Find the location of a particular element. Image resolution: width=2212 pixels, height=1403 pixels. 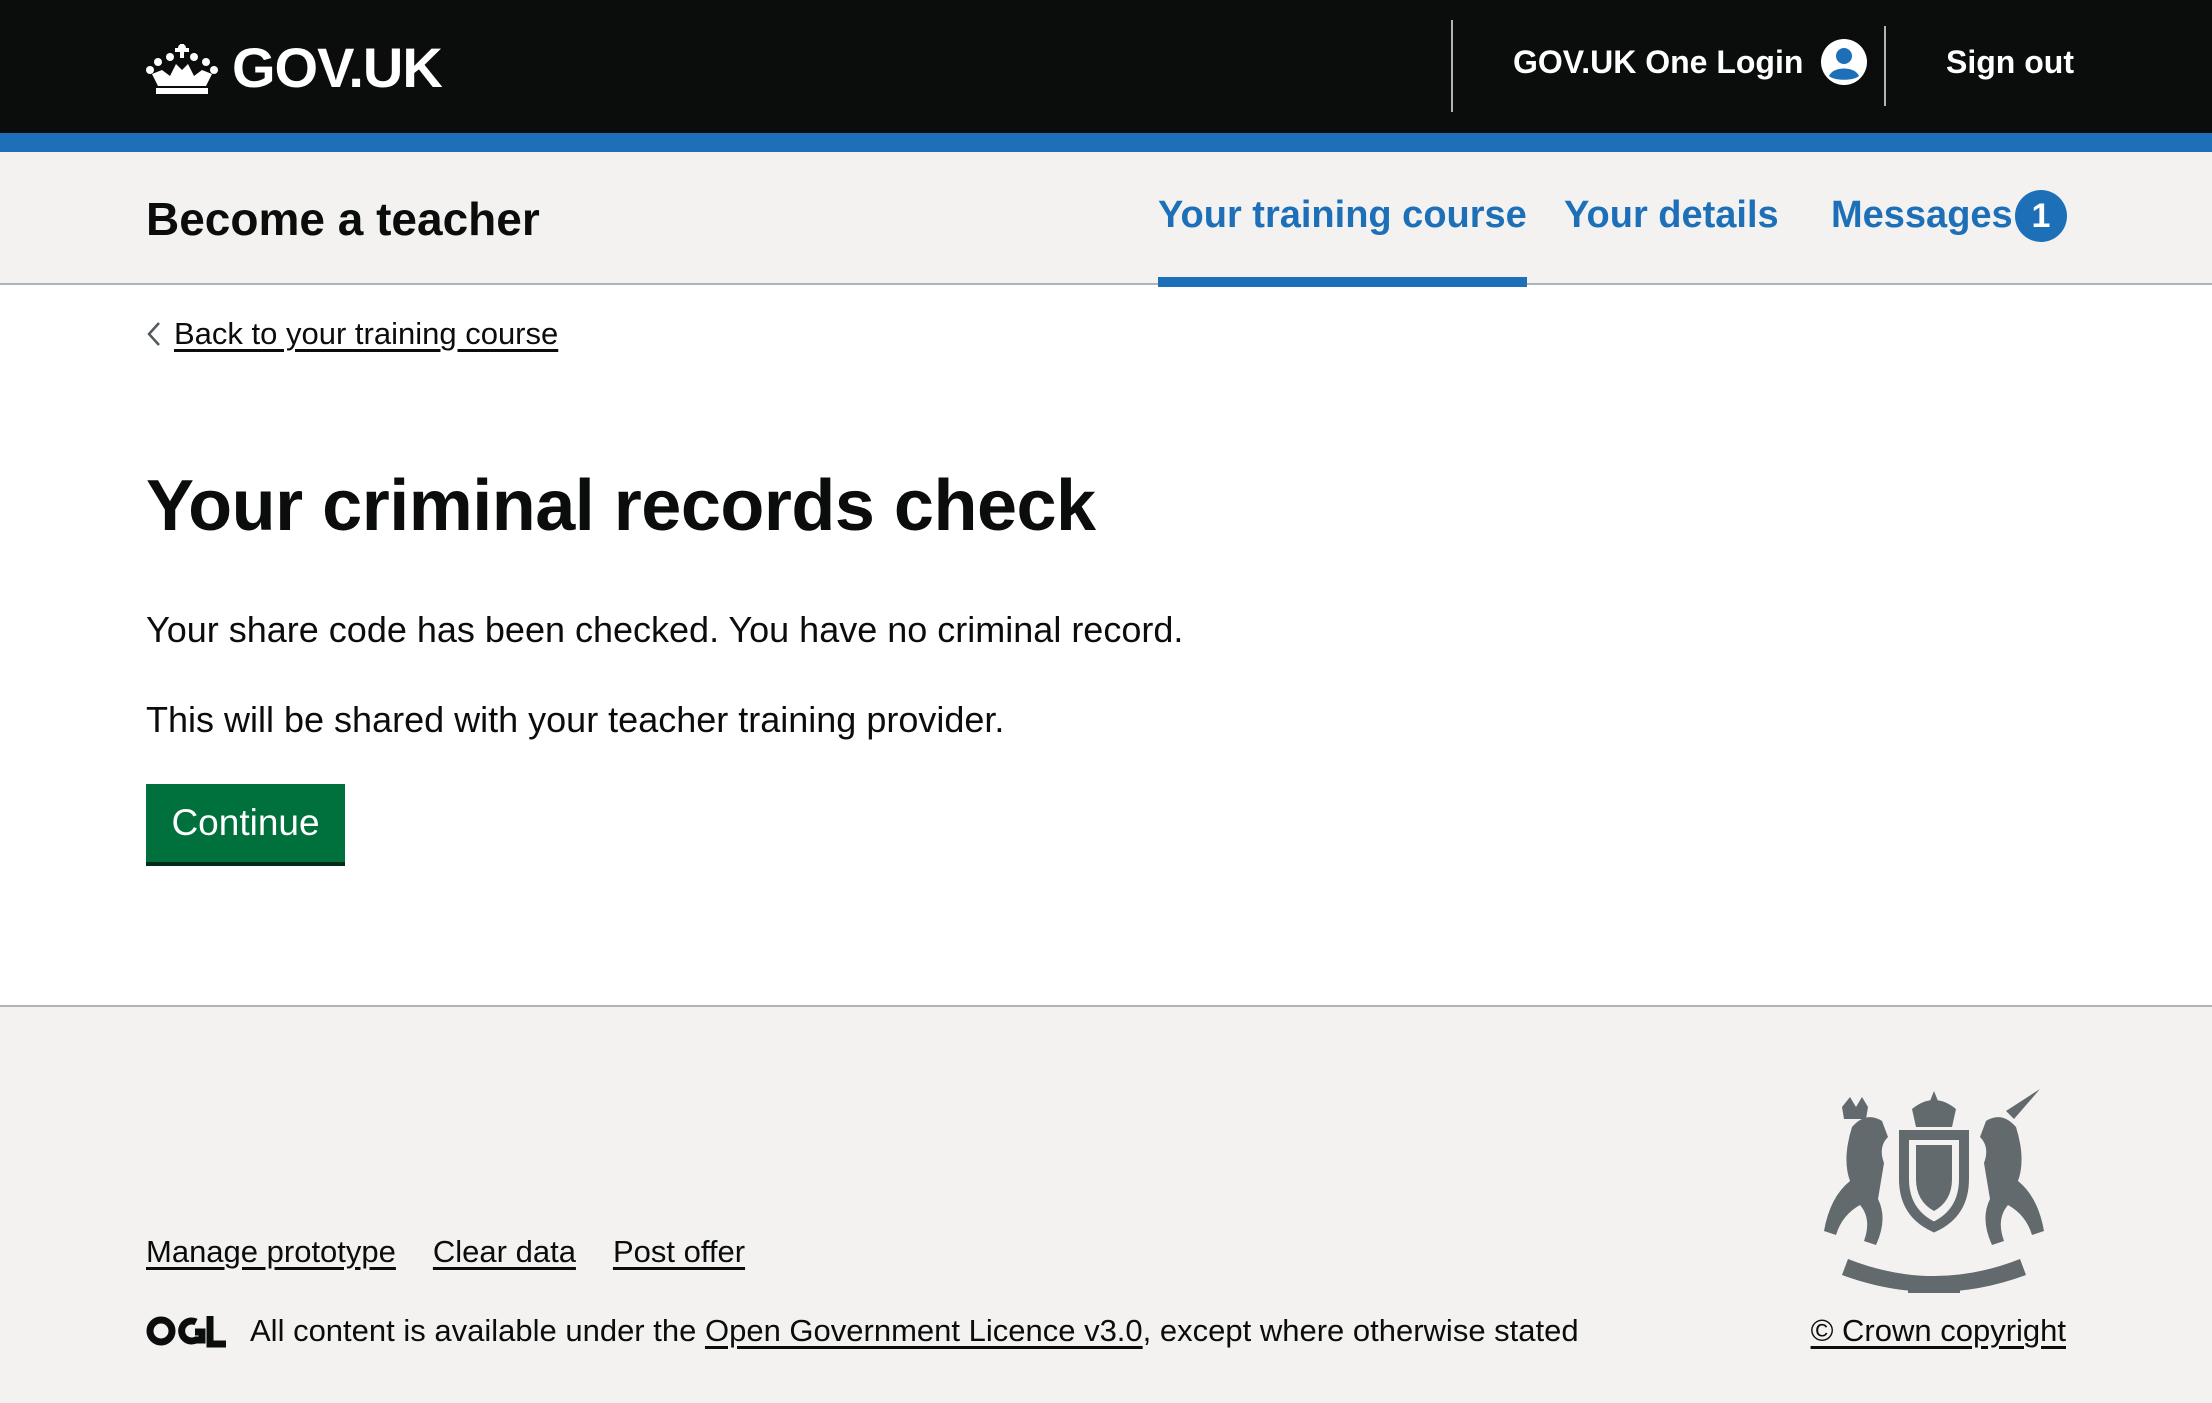

one-login-link: GOV.UK One Login is located at coordinates (1690, 62).